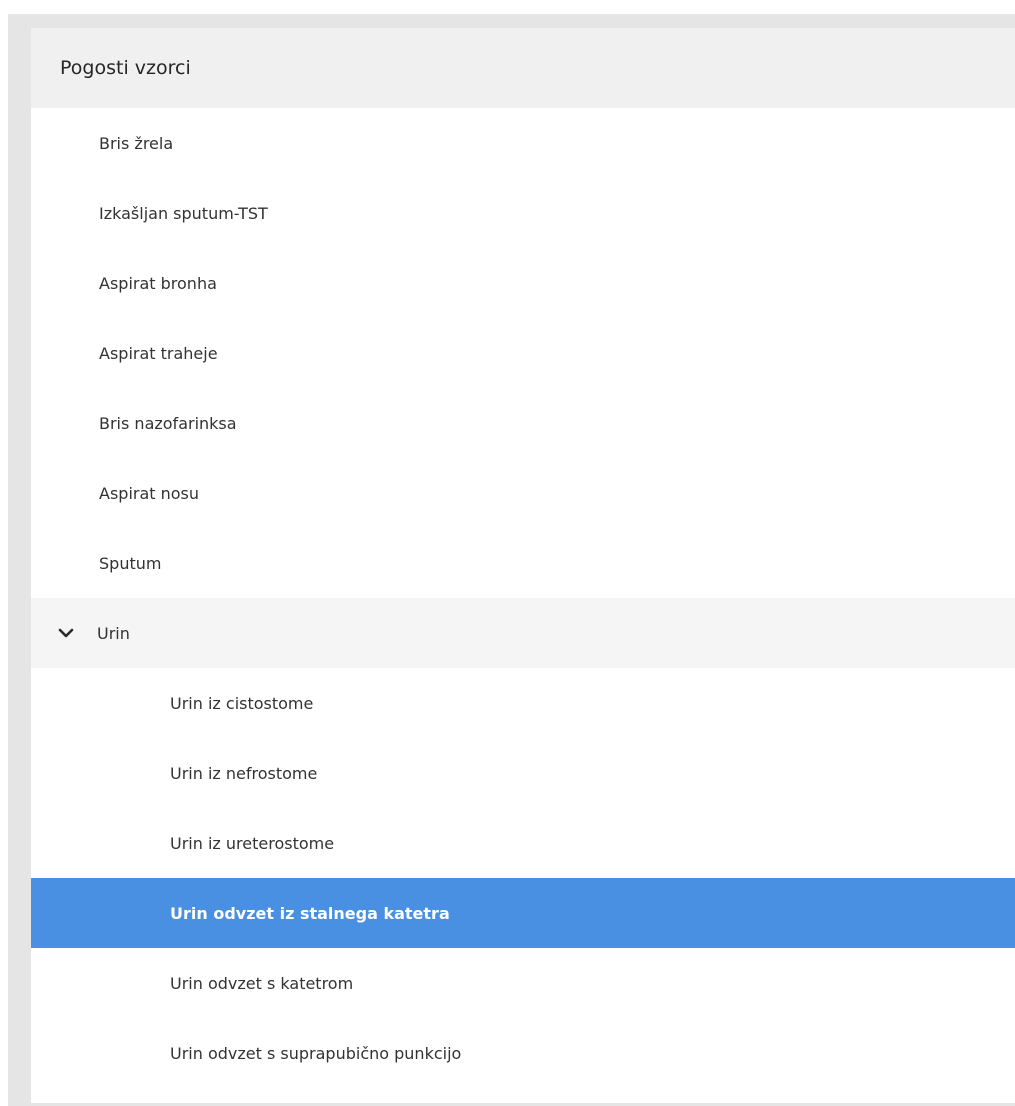  What do you see at coordinates (523, 703) in the screenshot?
I see `sub-list-item: Urin iz cistostome` at bounding box center [523, 703].